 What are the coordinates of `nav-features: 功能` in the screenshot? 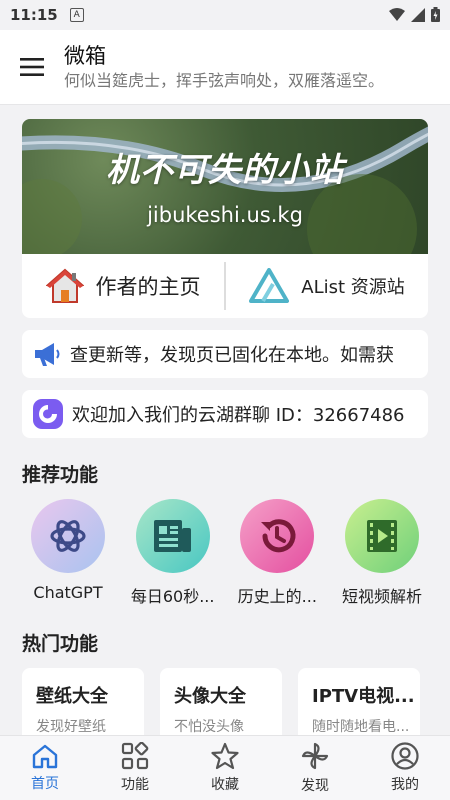 It's located at (135, 768).